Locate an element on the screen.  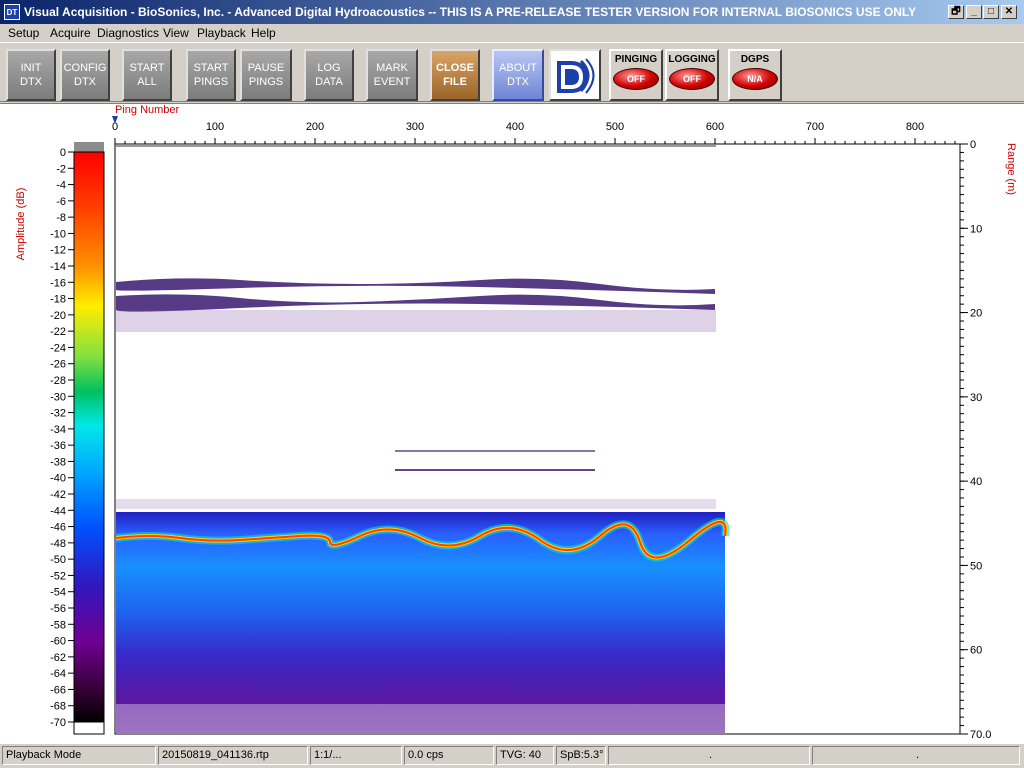
log-data-button: LOG DATA is located at coordinates (329, 75).